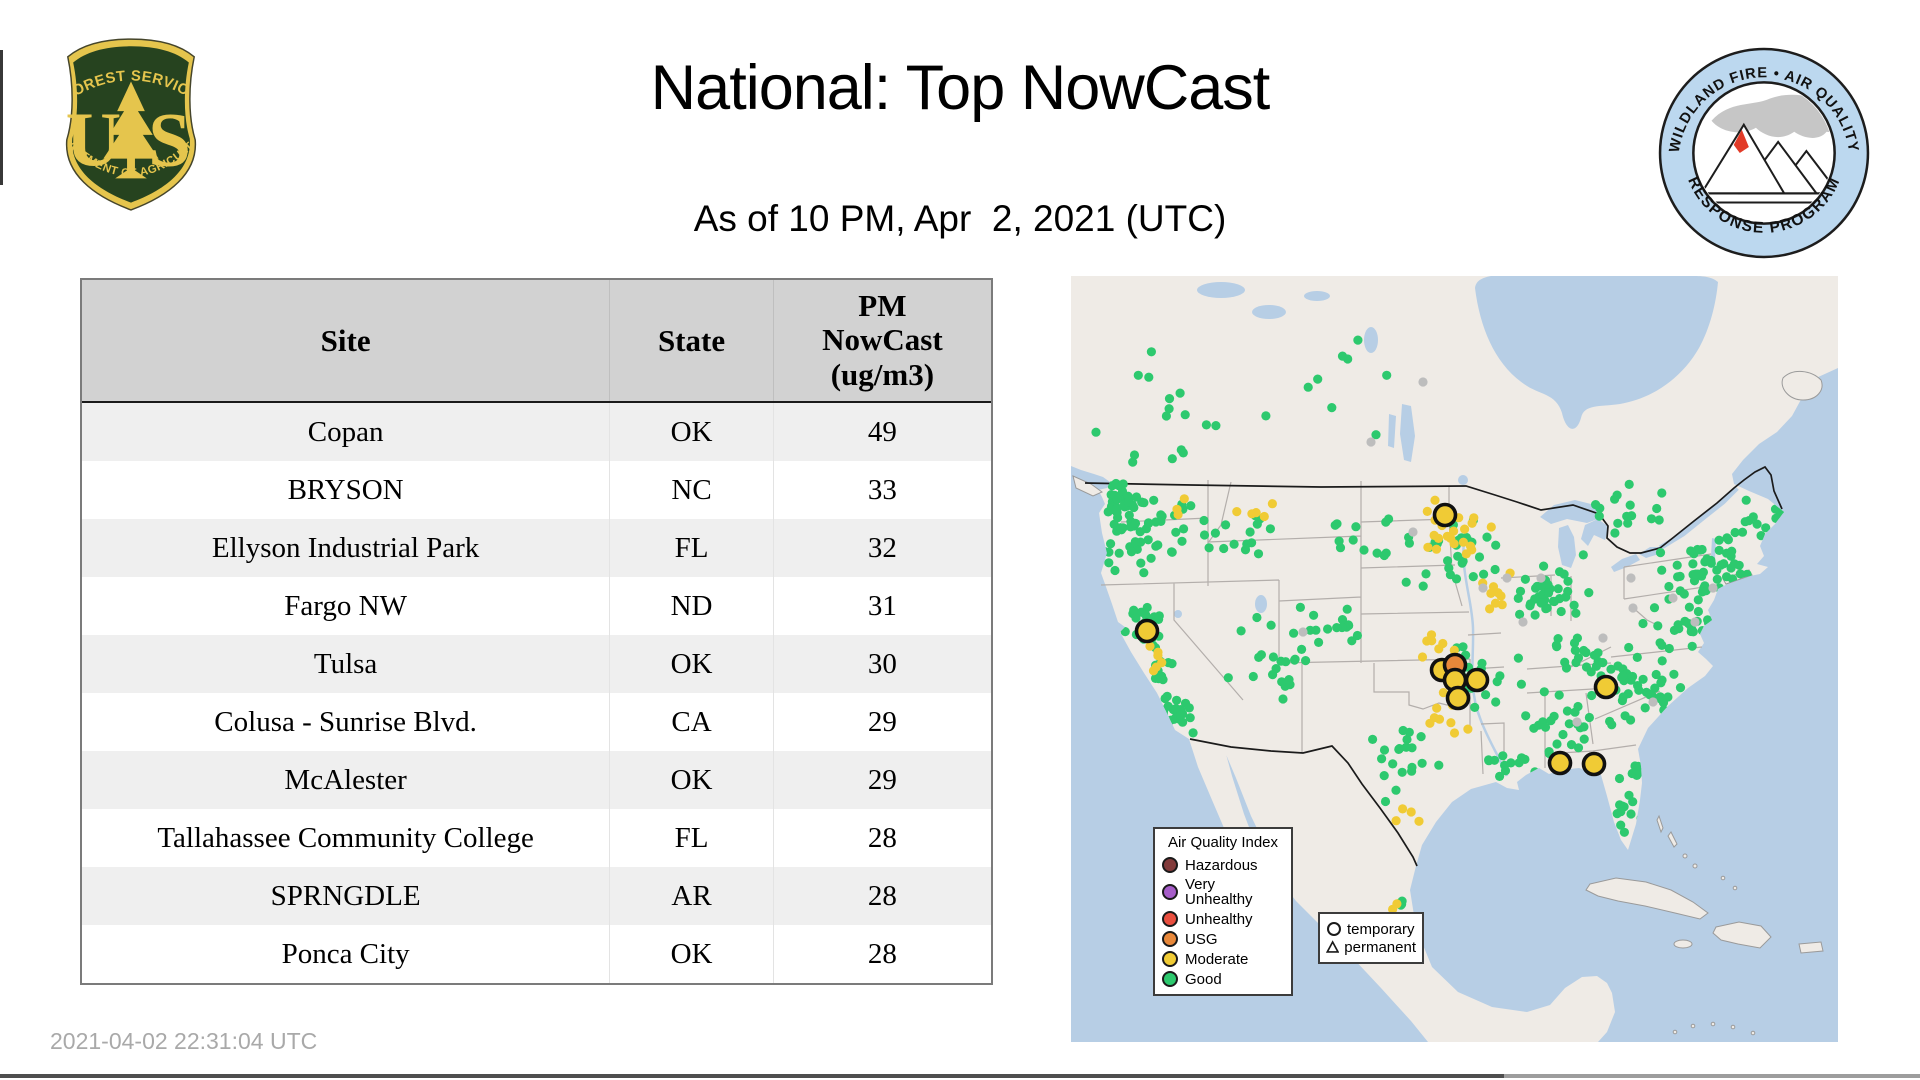  Describe the element at coordinates (960, 88) in the screenshot. I see `page-title: National: Top NowCast` at that location.